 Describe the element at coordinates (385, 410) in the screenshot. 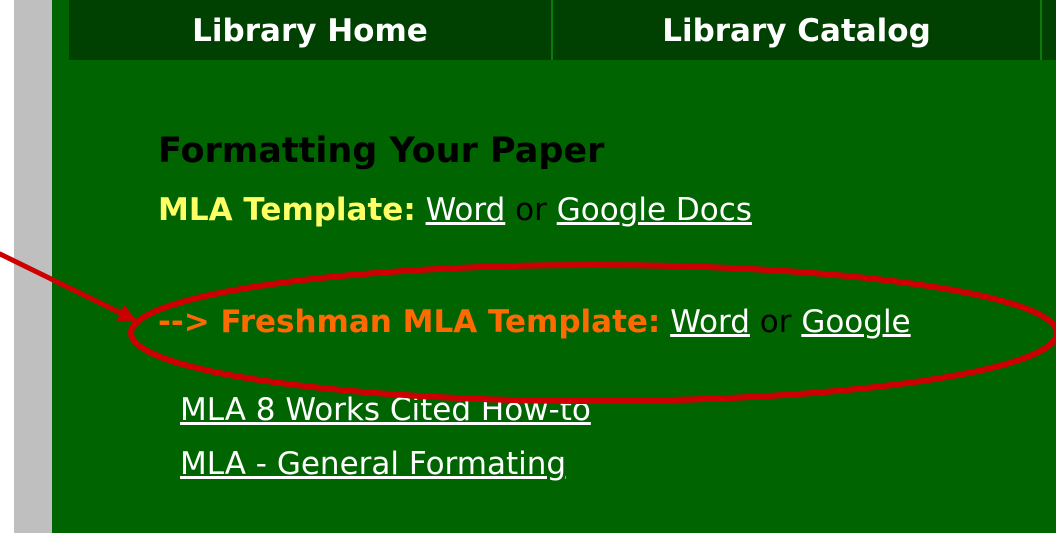

I see `works-cited-how-to-link: MLA 8 Works Cited How-to` at that location.